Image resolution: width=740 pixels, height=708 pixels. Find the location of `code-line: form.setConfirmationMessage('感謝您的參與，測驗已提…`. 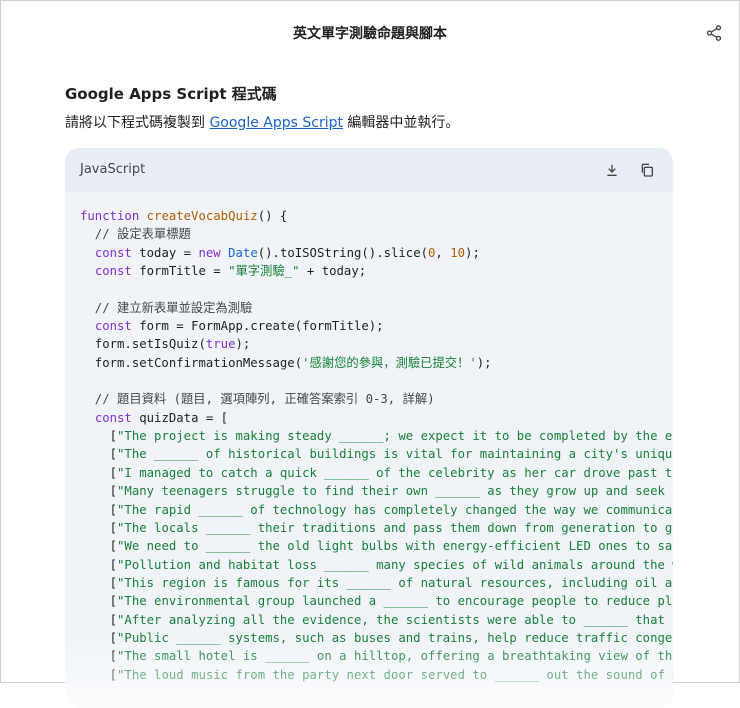

code-line: form.setConfirmationMessage('感謝您的參與，測驗已提… is located at coordinates (376, 363).